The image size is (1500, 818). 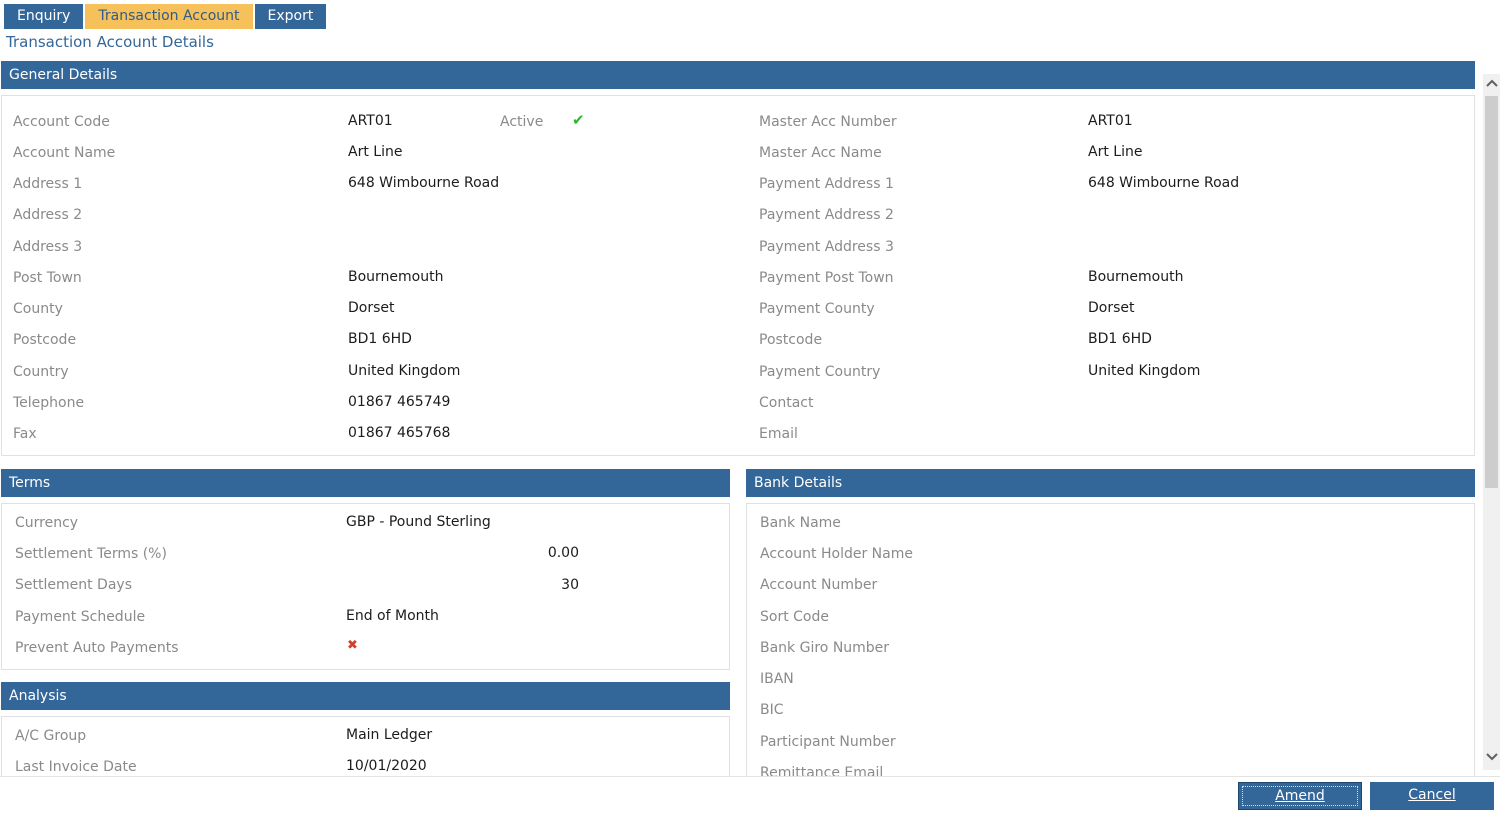 I want to click on cancel-button-label: Cancel, so click(x=1432, y=795).